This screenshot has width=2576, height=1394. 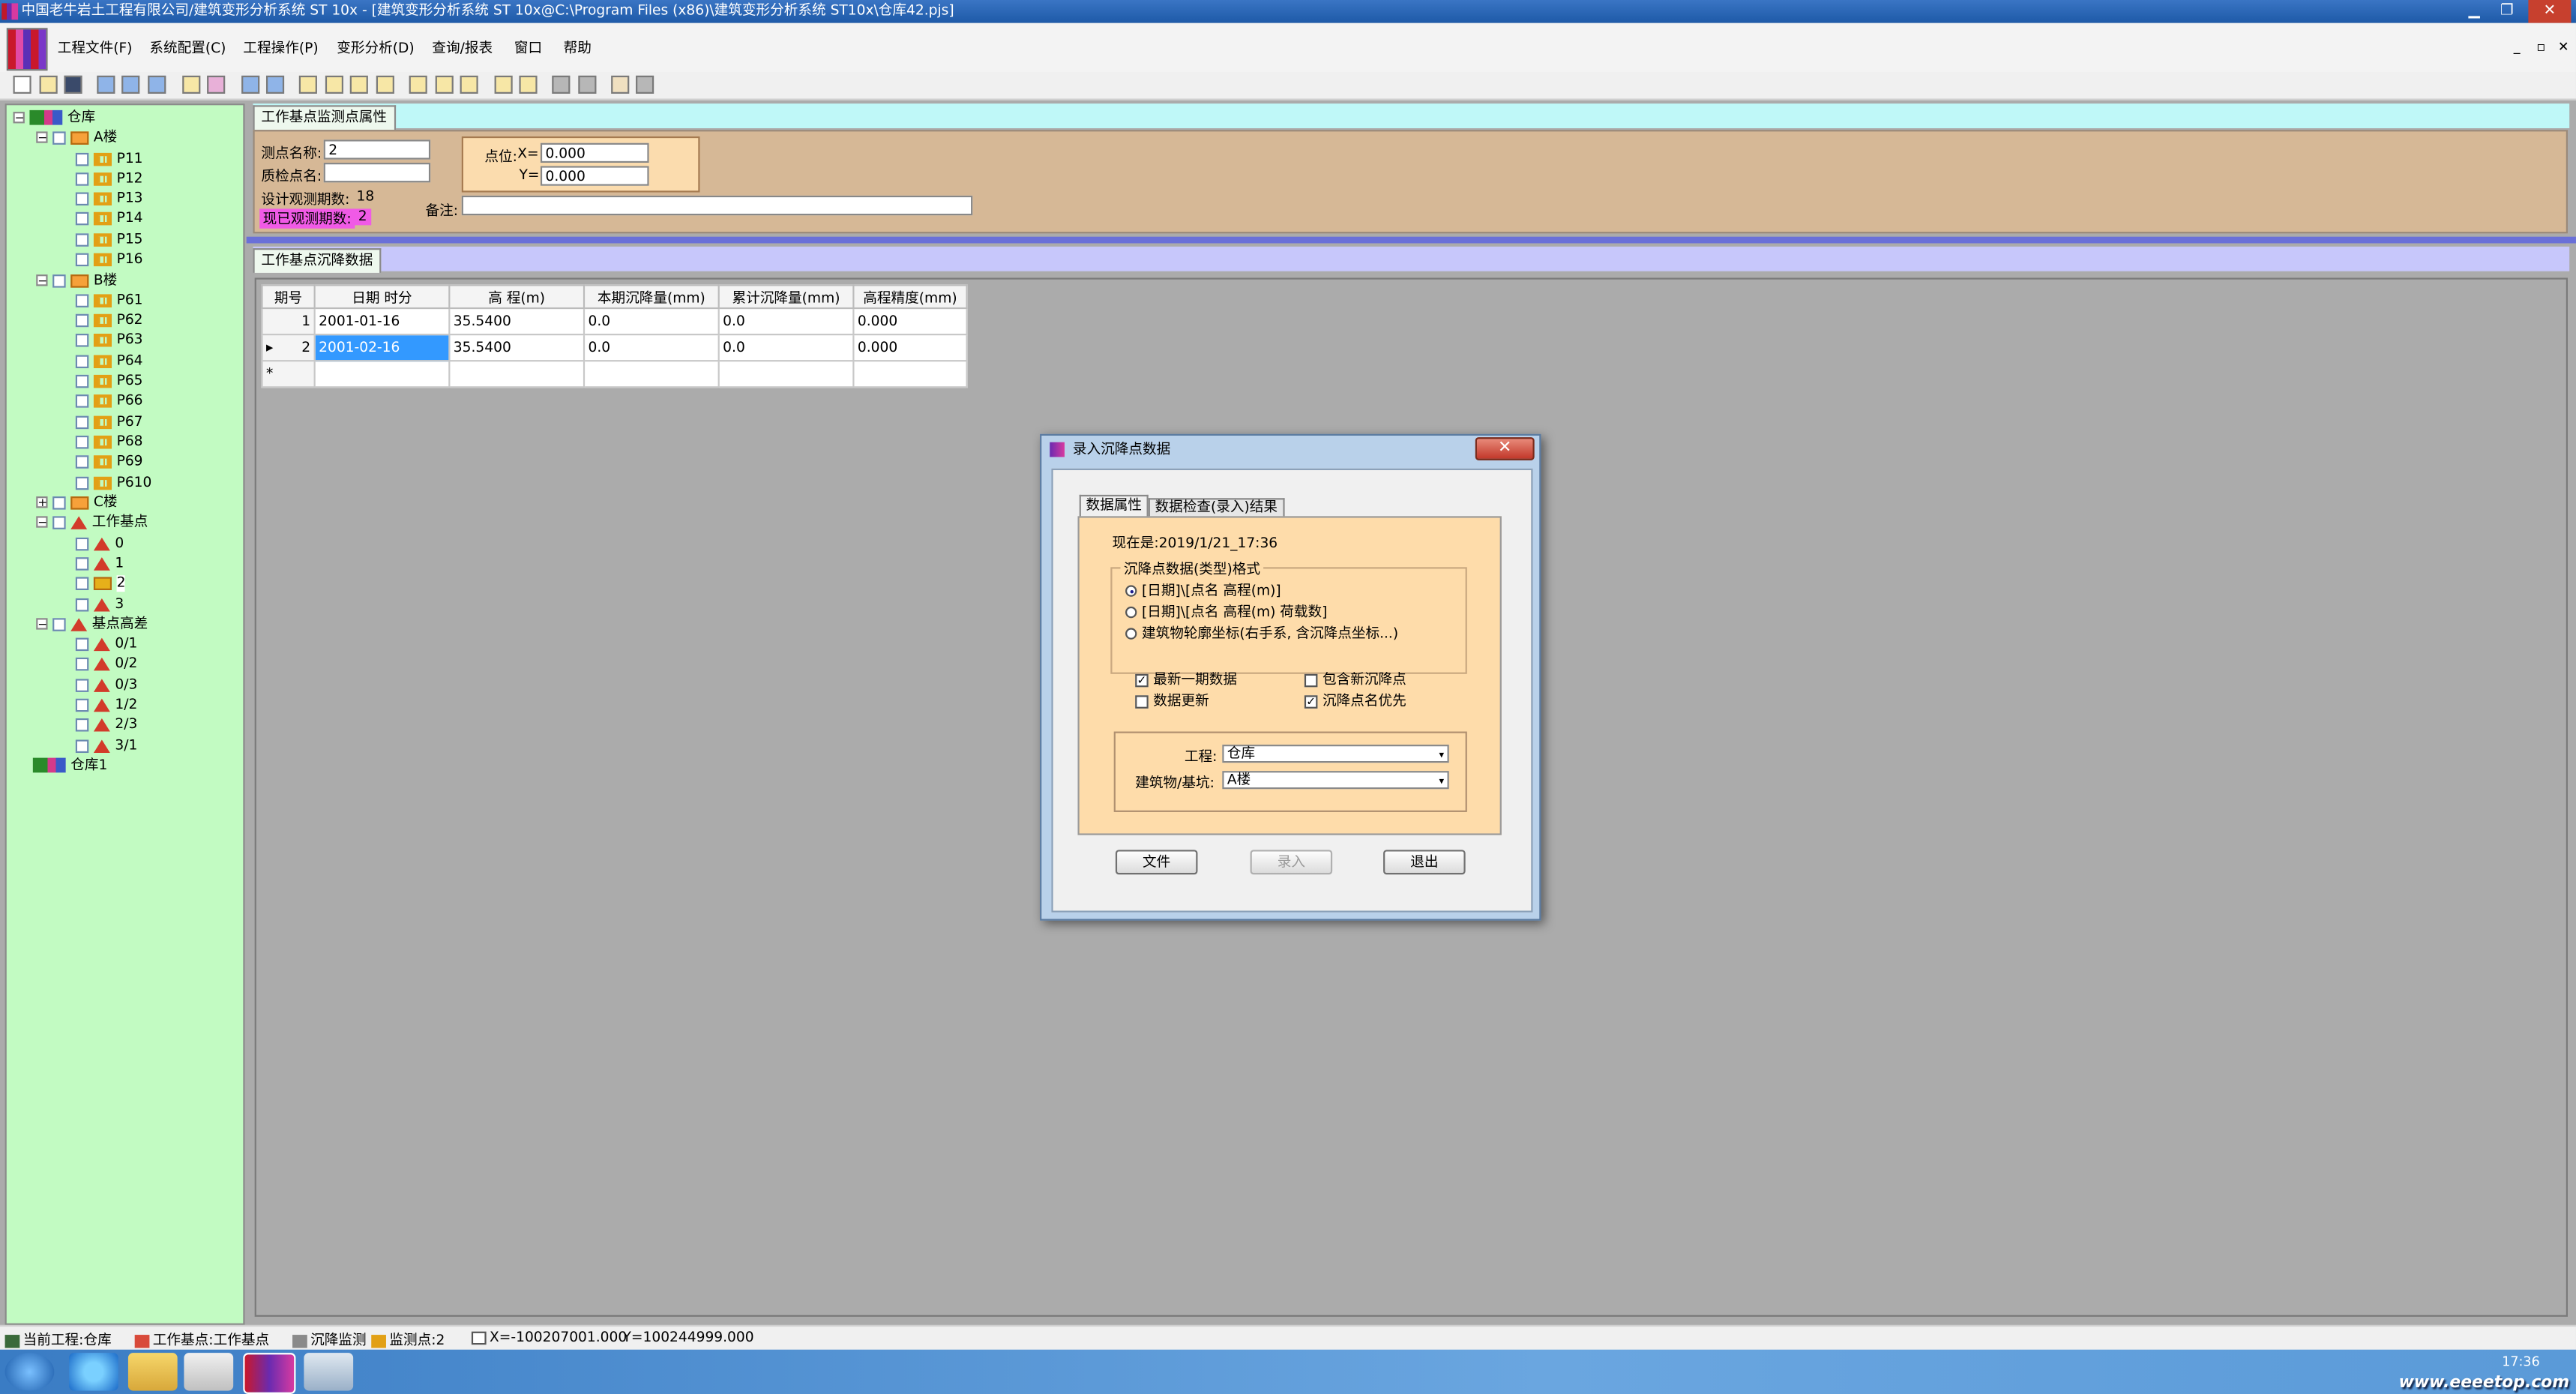 What do you see at coordinates (153, 1372) in the screenshot?
I see `file-explorer-icon` at bounding box center [153, 1372].